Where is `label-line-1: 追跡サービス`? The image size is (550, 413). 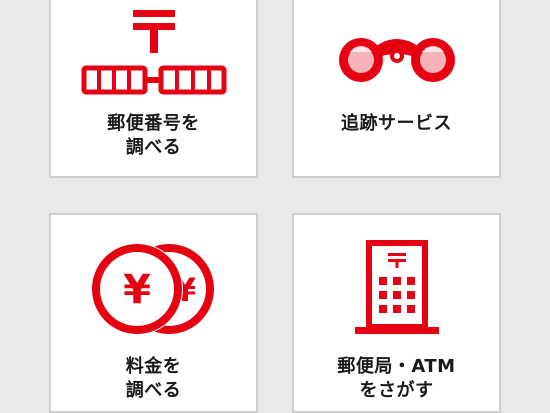
label-line-1: 追跡サービス is located at coordinates (396, 123).